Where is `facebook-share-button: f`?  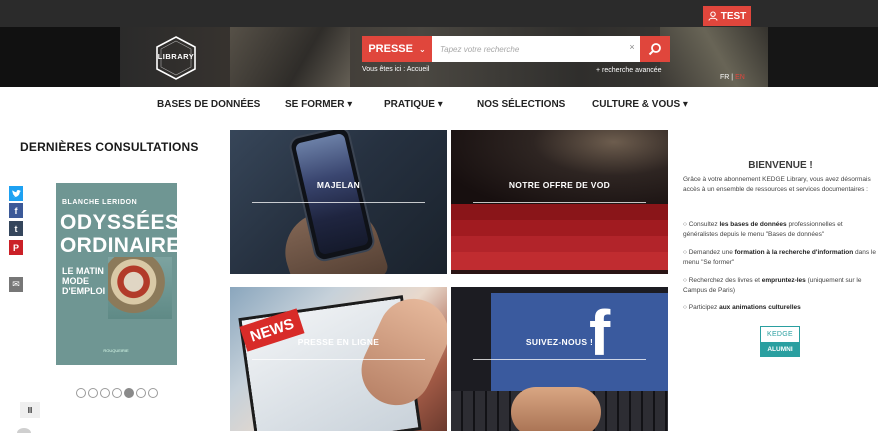 facebook-share-button: f is located at coordinates (16, 210).